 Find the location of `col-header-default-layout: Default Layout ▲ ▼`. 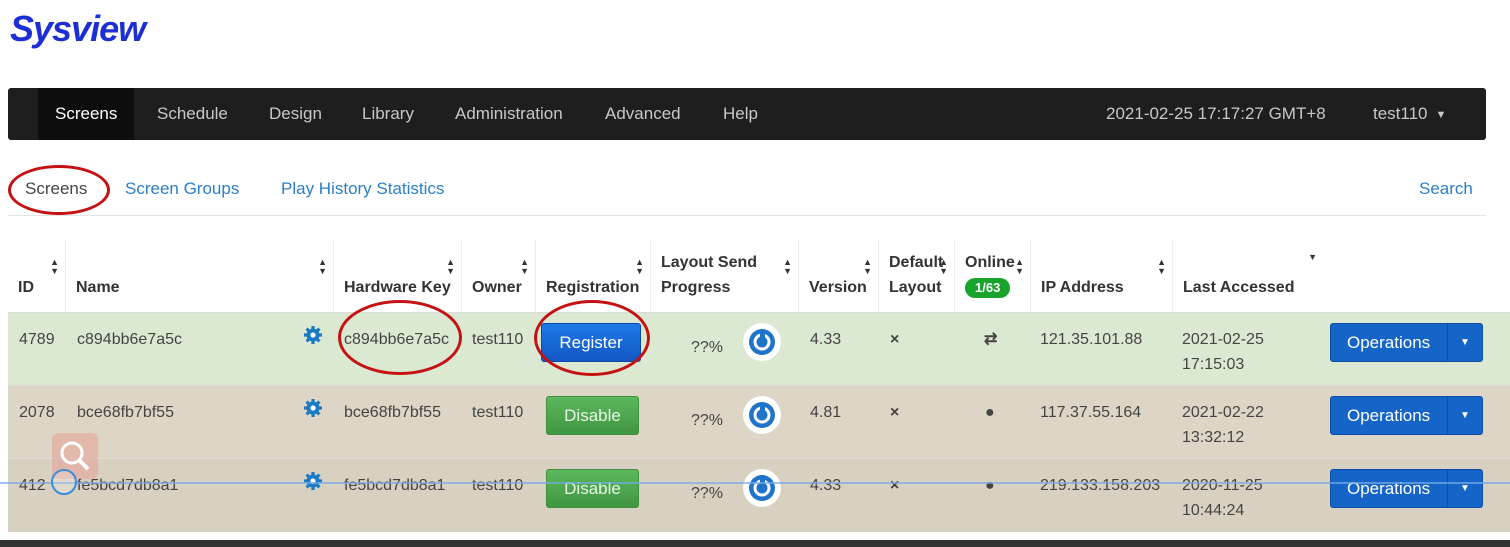

col-header-default-layout: Default Layout ▲ ▼ is located at coordinates (917, 276).